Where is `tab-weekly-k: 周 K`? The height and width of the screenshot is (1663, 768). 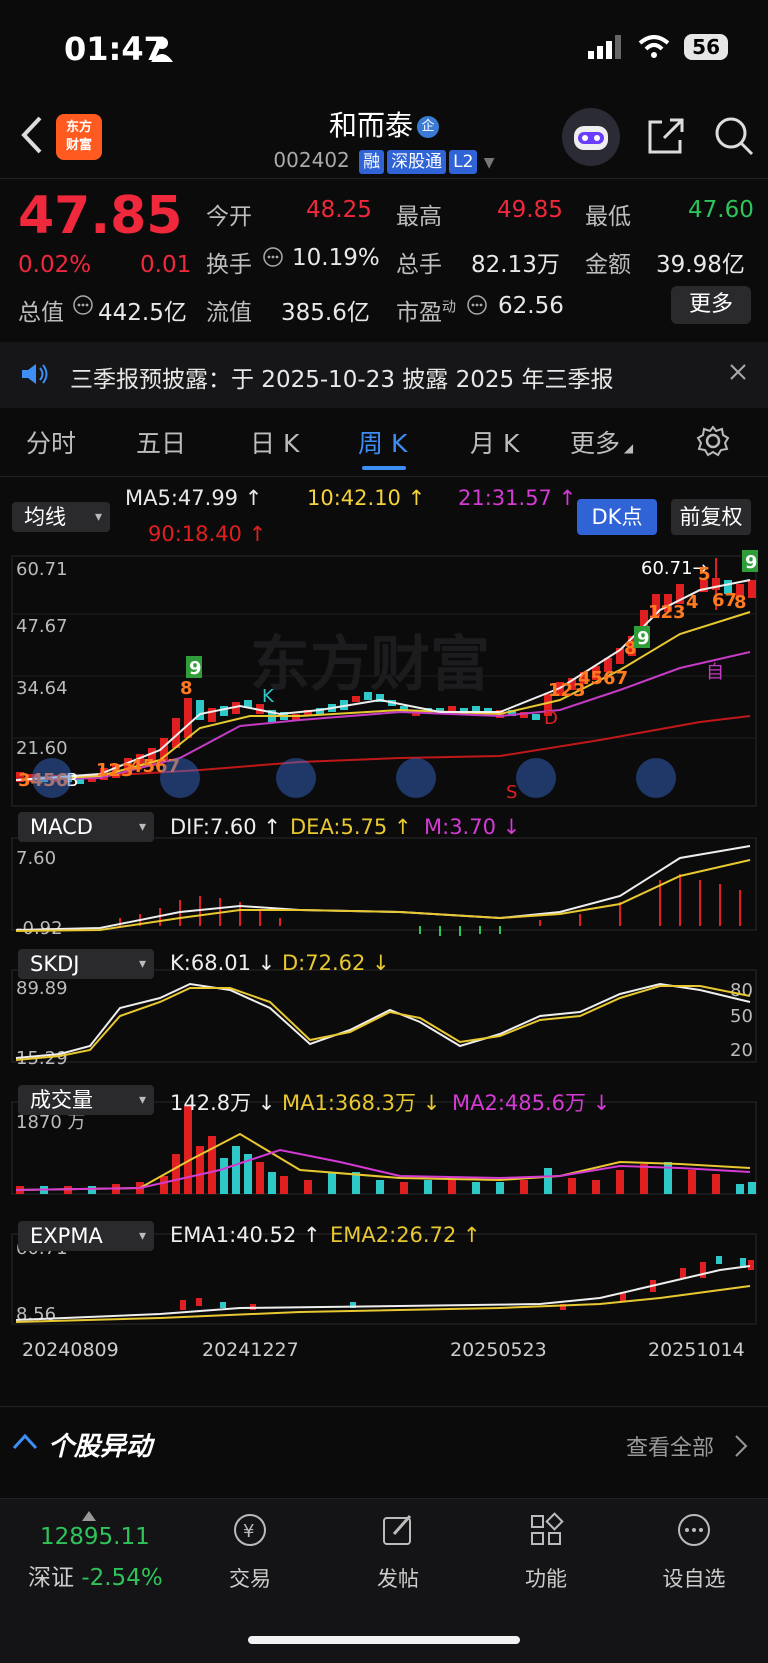 tab-weekly-k: 周 K is located at coordinates (382, 442).